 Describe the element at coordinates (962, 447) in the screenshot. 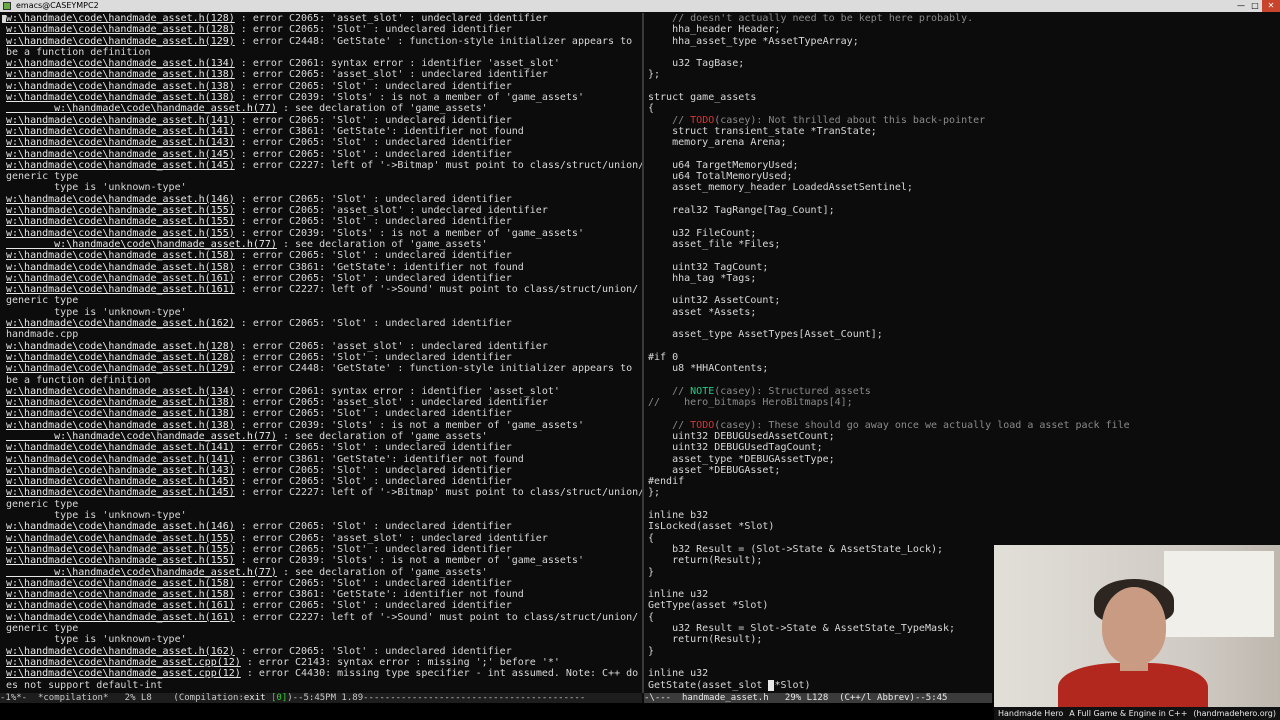

I see `code-line: uint32 DEBUGUsedTagCount;` at that location.